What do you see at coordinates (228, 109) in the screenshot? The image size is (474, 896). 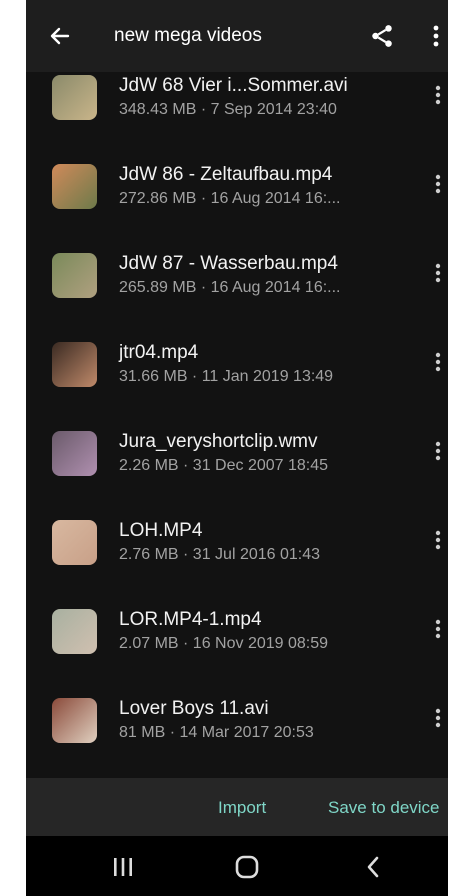 I see `file-meta: 348.43 MB · 7 Sep 2014 23:40` at bounding box center [228, 109].